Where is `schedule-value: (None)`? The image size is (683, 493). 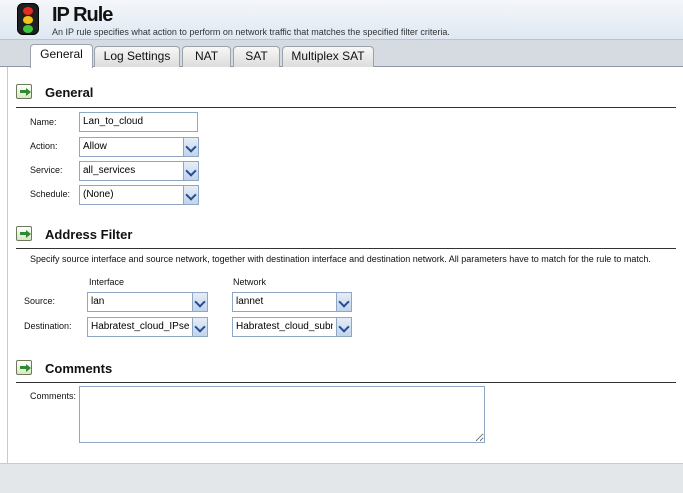
schedule-value: (None) is located at coordinates (98, 194).